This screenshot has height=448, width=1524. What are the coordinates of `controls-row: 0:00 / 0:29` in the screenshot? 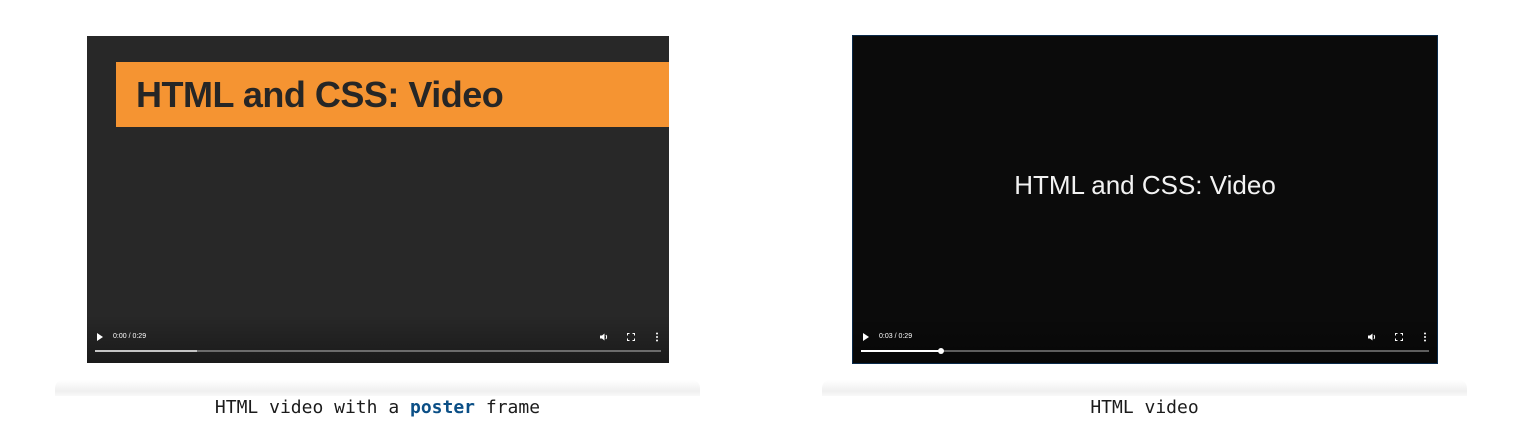 It's located at (378, 337).